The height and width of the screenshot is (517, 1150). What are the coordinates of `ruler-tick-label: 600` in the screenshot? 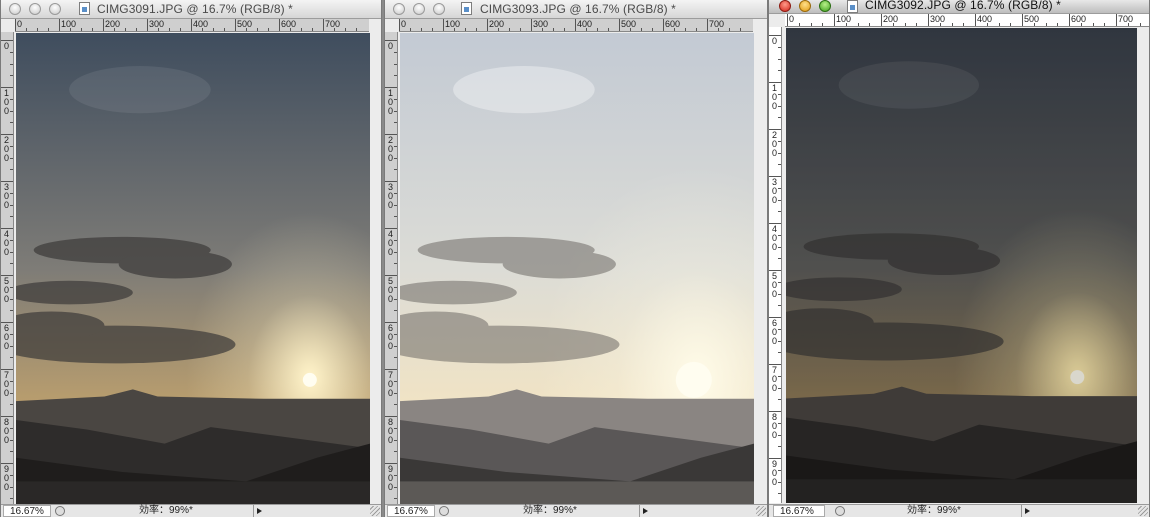 It's located at (775, 332).